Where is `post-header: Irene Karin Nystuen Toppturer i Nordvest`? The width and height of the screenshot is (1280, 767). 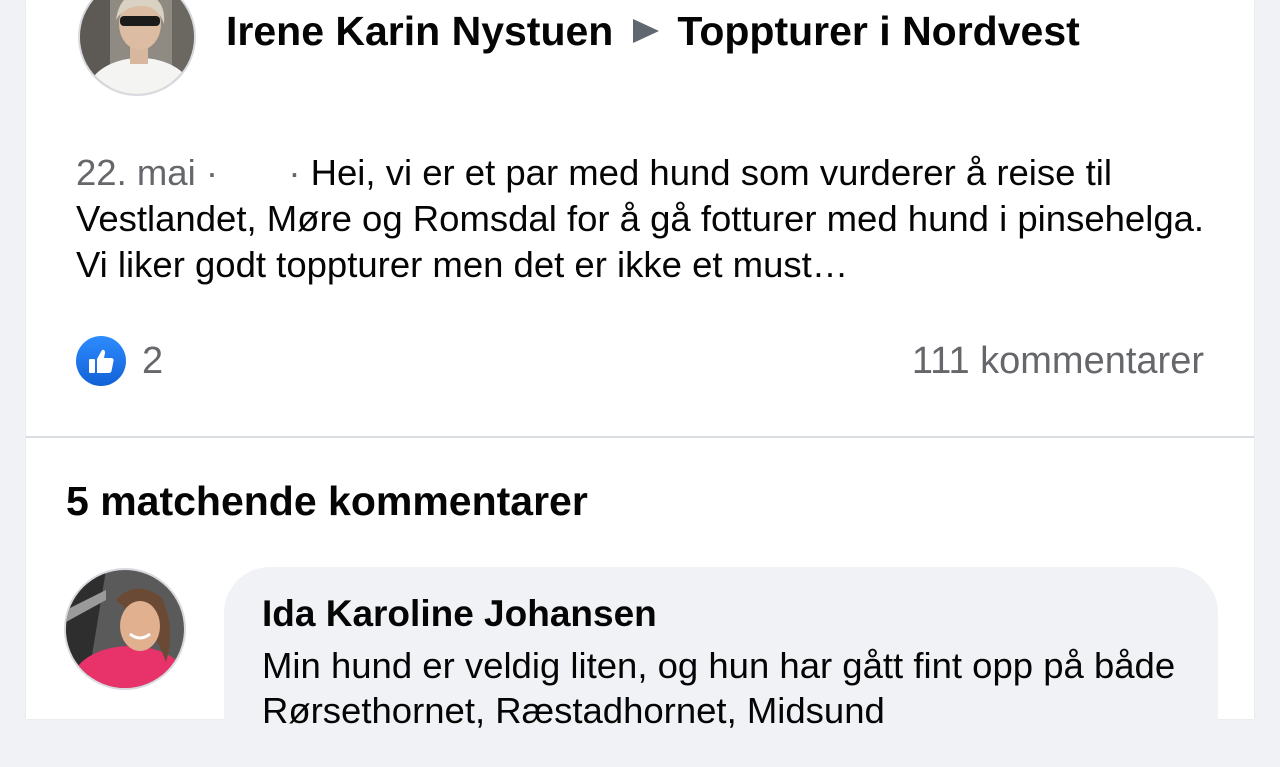
post-header: Irene Karin Nystuen Toppturer i Nordvest is located at coordinates (653, 31).